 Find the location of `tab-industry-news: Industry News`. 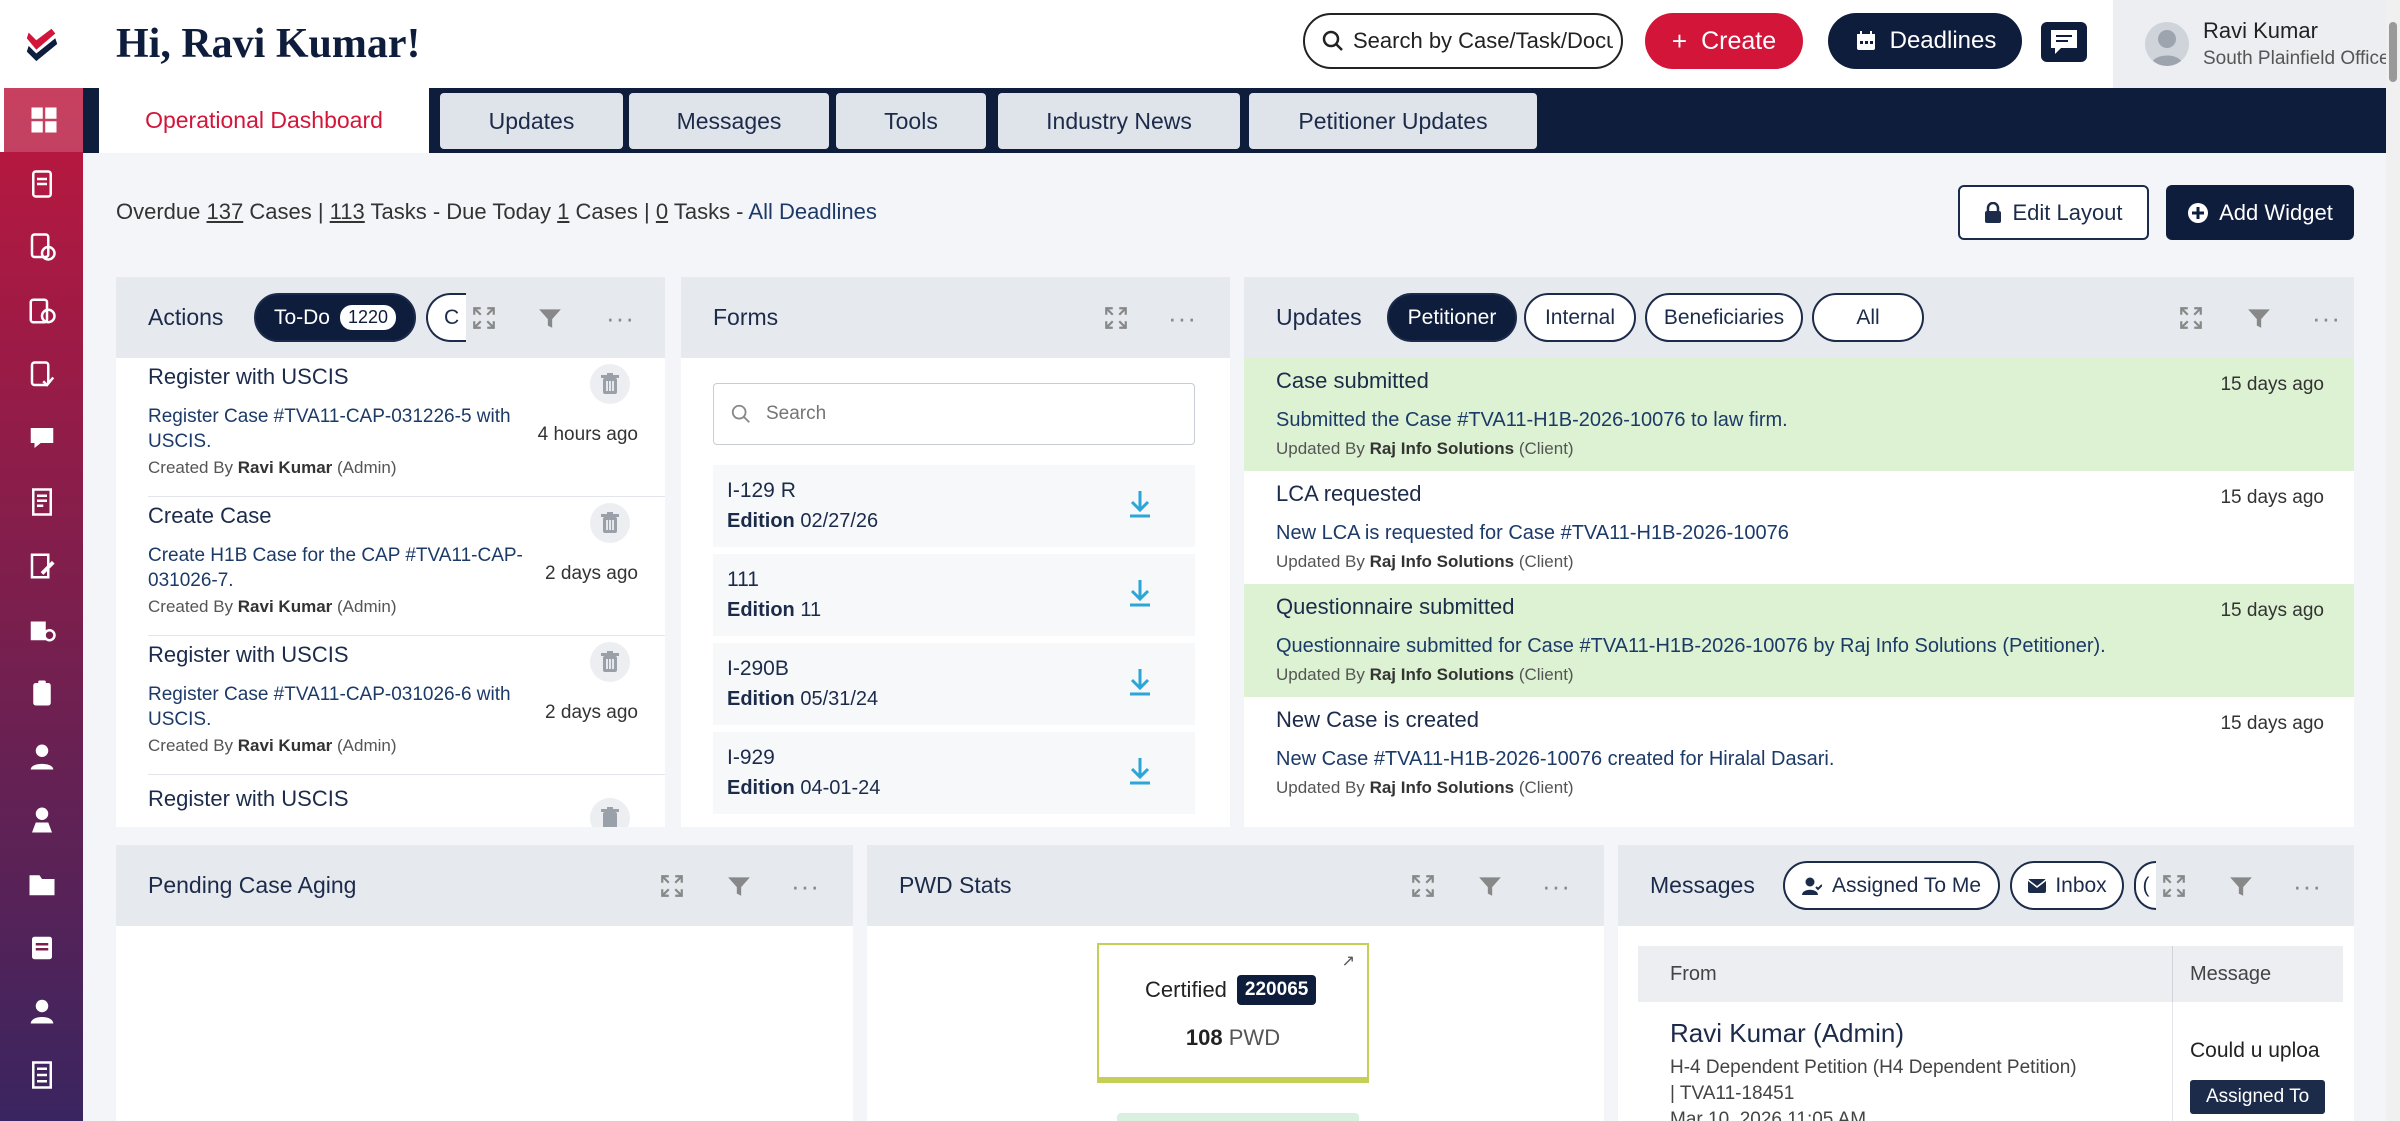

tab-industry-news: Industry News is located at coordinates (1119, 121).